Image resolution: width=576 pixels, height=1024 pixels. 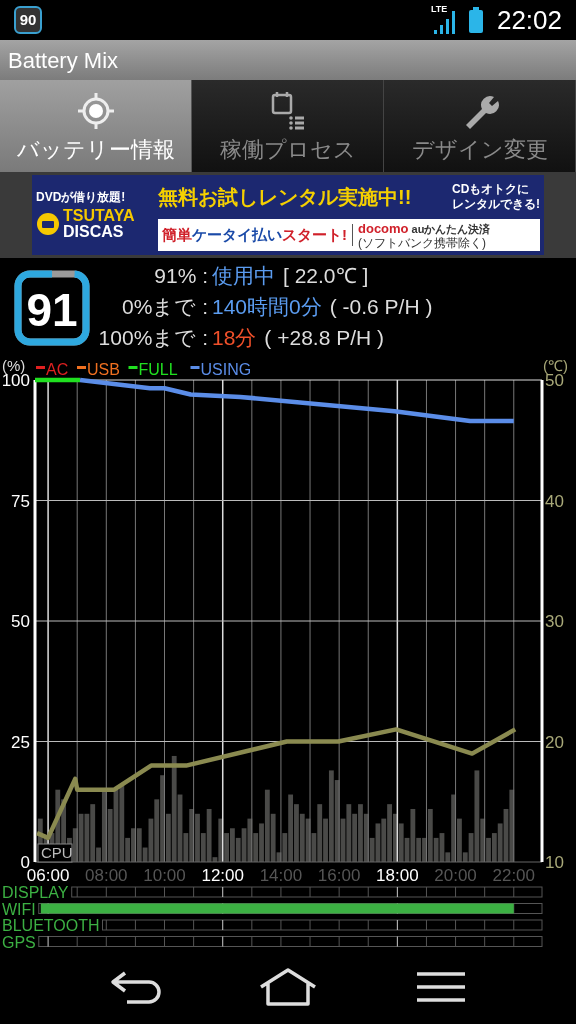 I want to click on axis-label: 40, so click(x=554, y=501).